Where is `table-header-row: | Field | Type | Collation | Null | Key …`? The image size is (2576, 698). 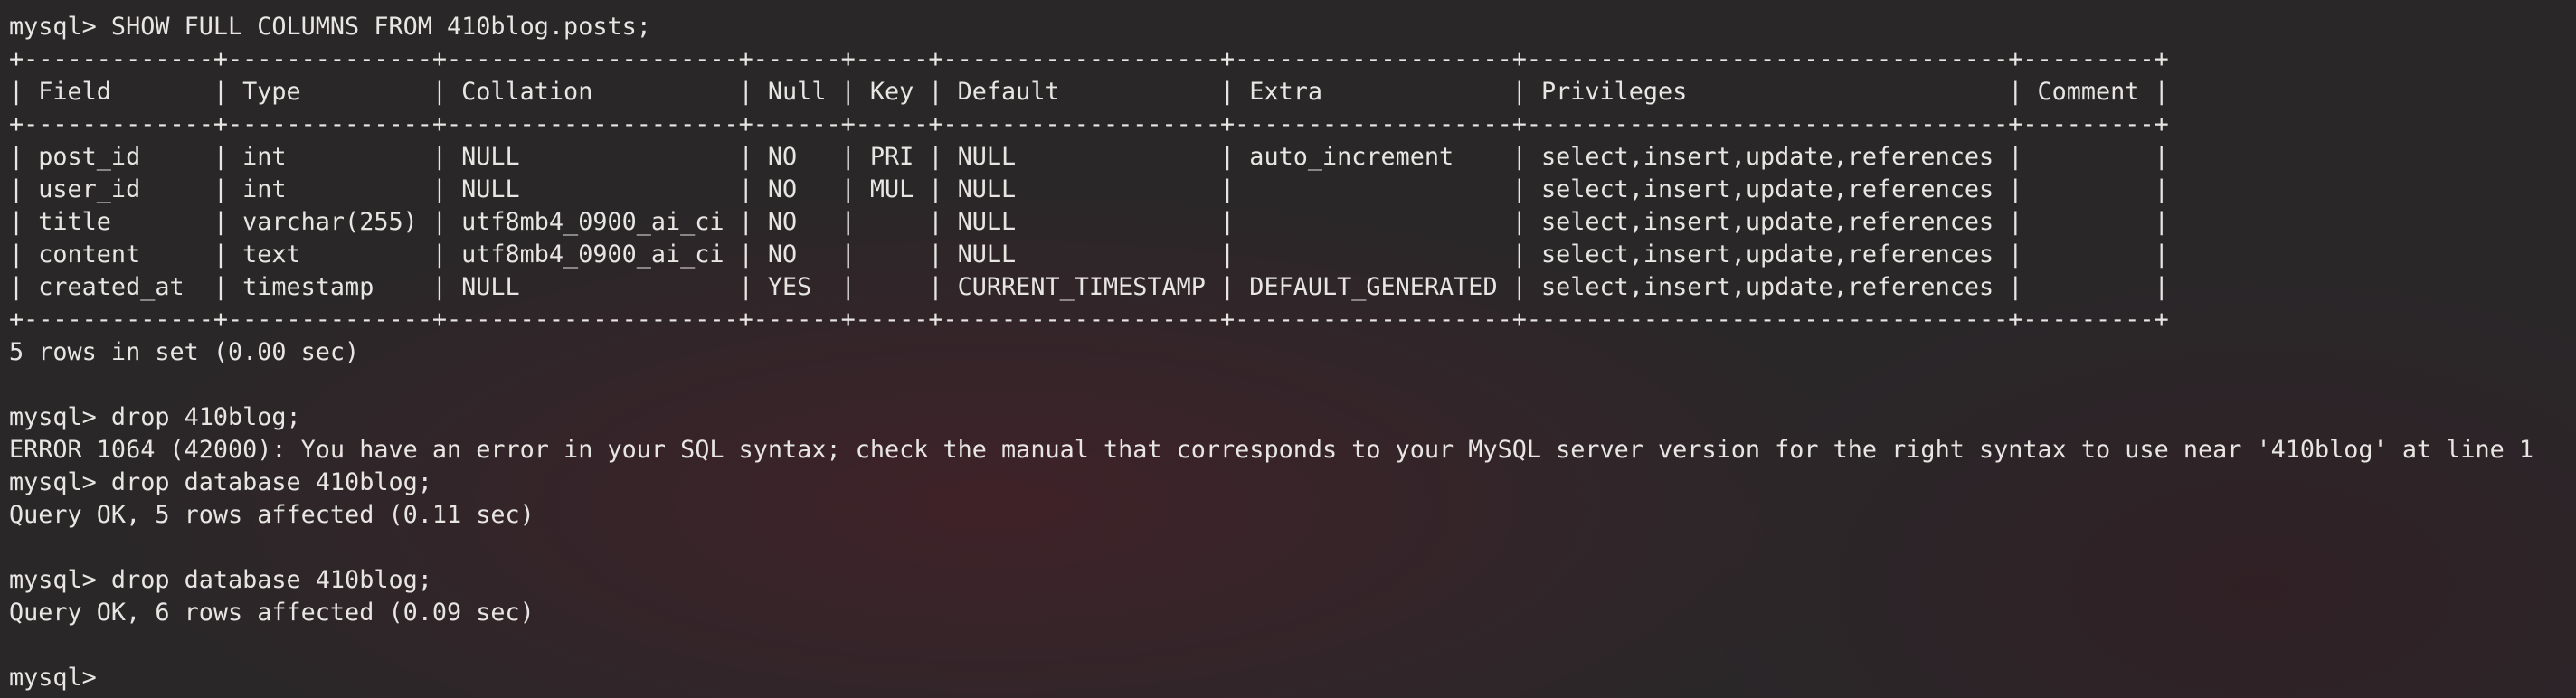
table-header-row: | Field | Type | Collation | Null | Key … is located at coordinates (1089, 92).